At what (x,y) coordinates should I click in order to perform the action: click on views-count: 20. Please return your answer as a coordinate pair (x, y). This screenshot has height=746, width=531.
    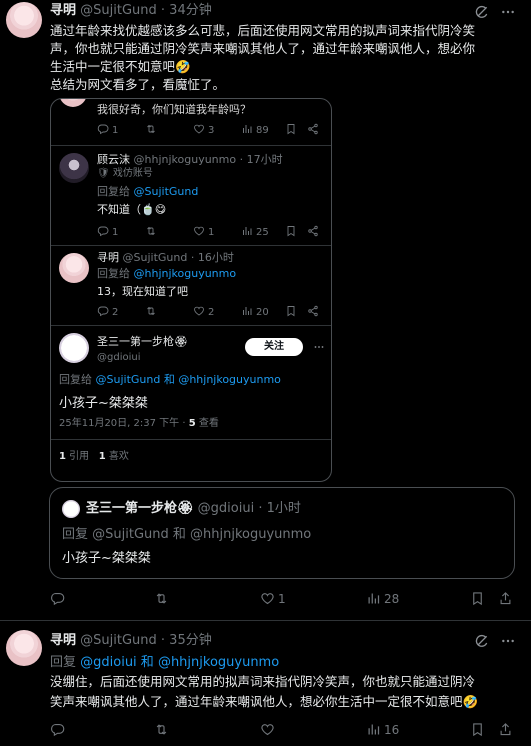
    Looking at the image, I should click on (262, 312).